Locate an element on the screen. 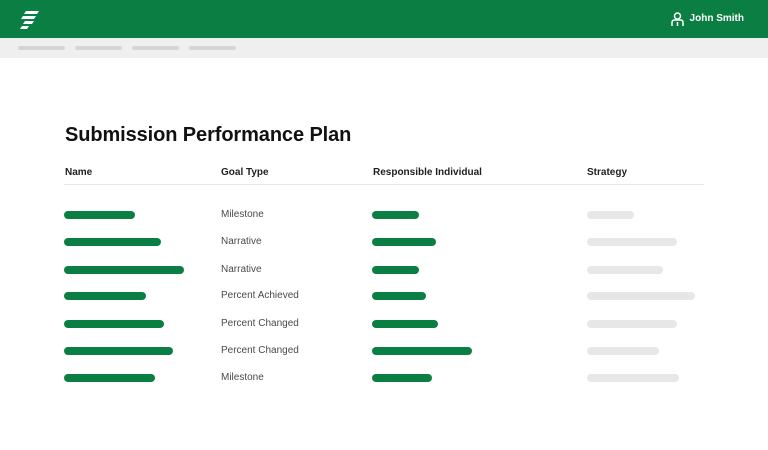 The image size is (768, 450). column-header-name: Name is located at coordinates (78, 173).